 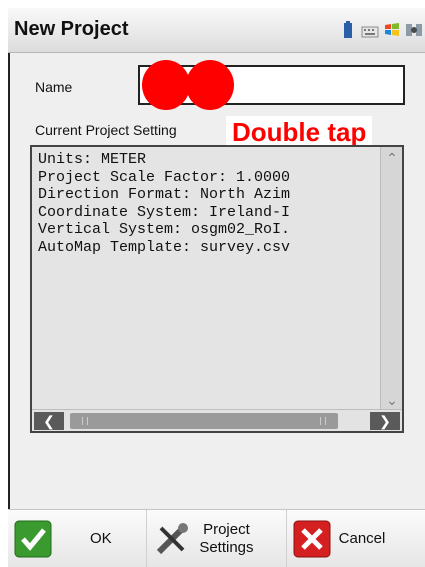 What do you see at coordinates (370, 30) in the screenshot?
I see `keyboard-icon` at bounding box center [370, 30].